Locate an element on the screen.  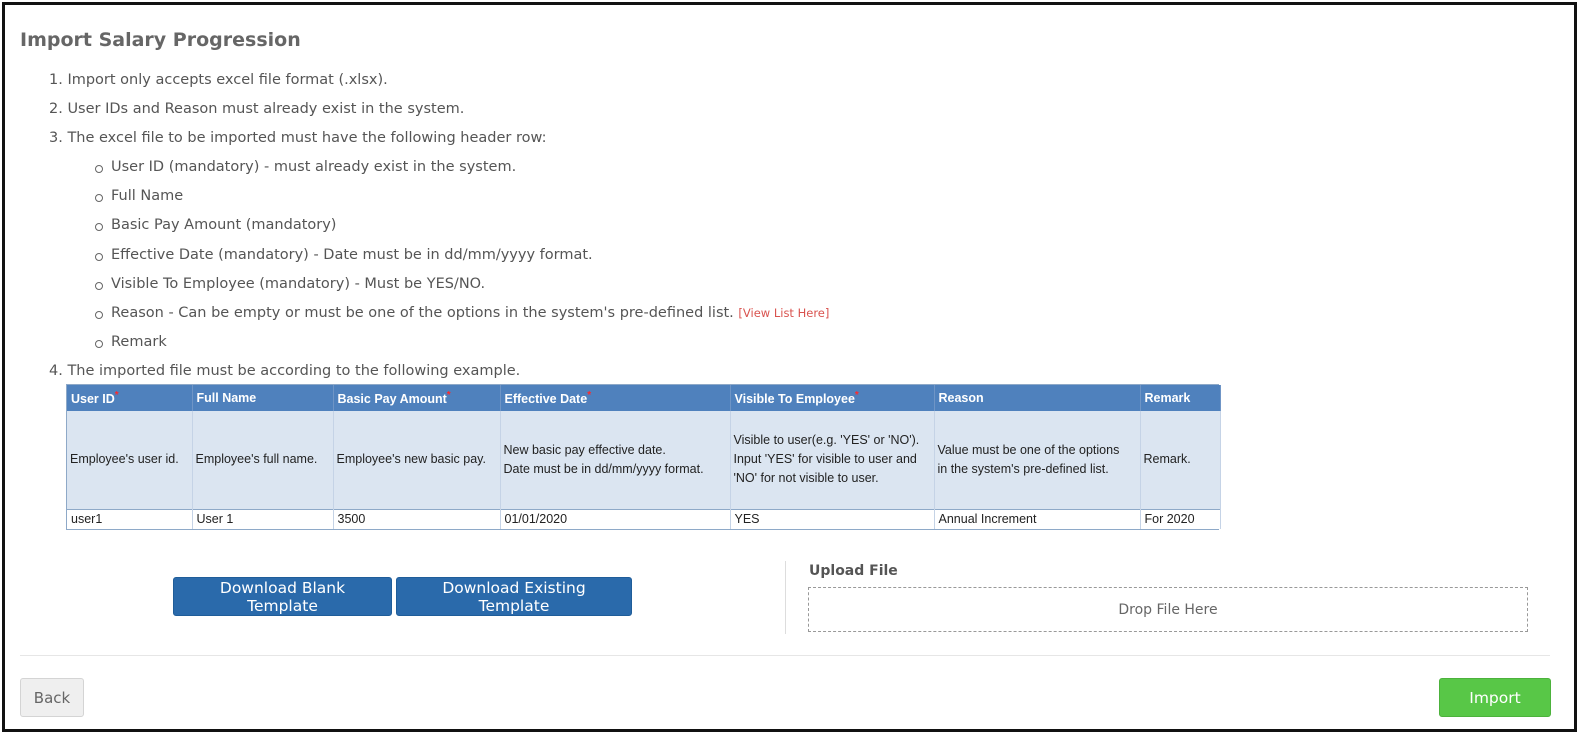
file-drop-zone: Drop File Here is located at coordinates (1168, 609).